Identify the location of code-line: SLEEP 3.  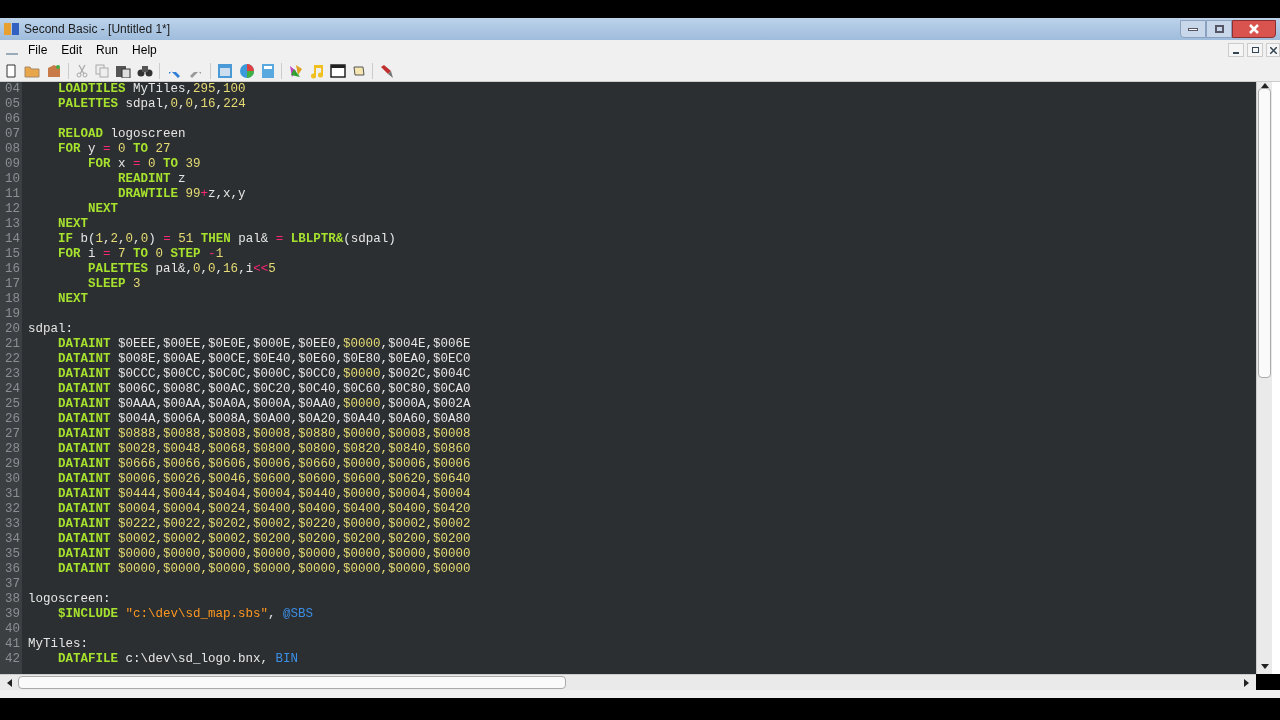
(114, 284).